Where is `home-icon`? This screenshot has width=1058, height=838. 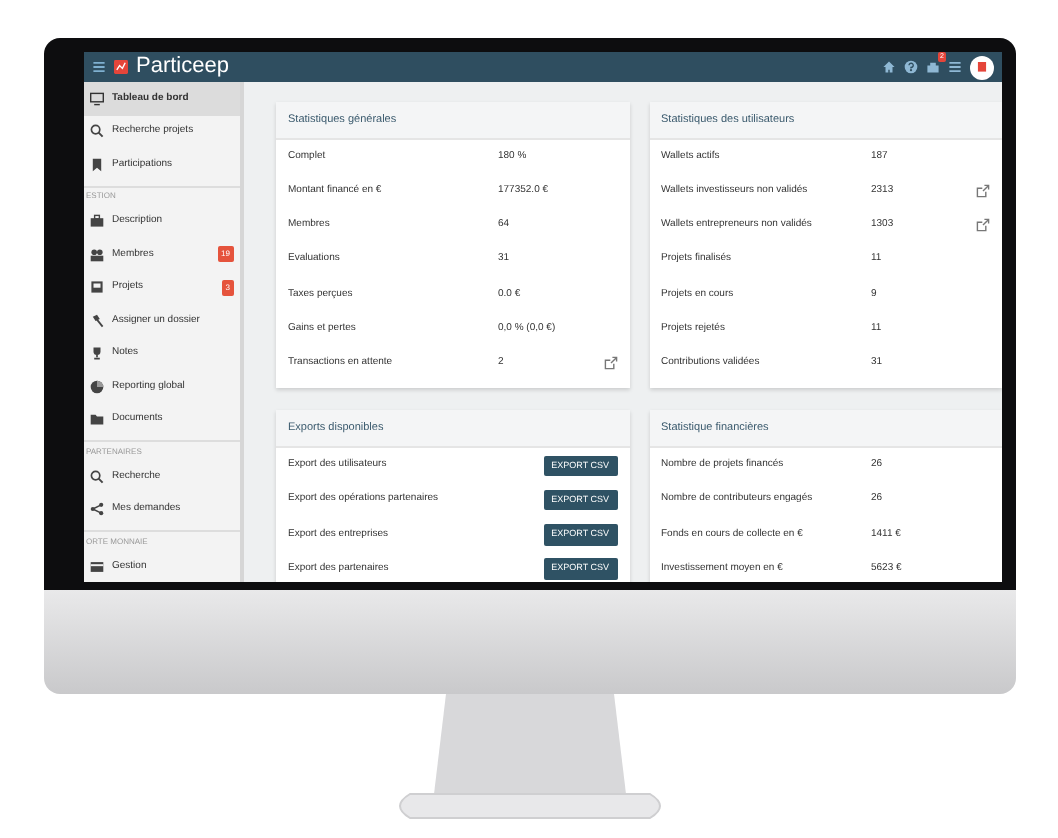
home-icon is located at coordinates (889, 67).